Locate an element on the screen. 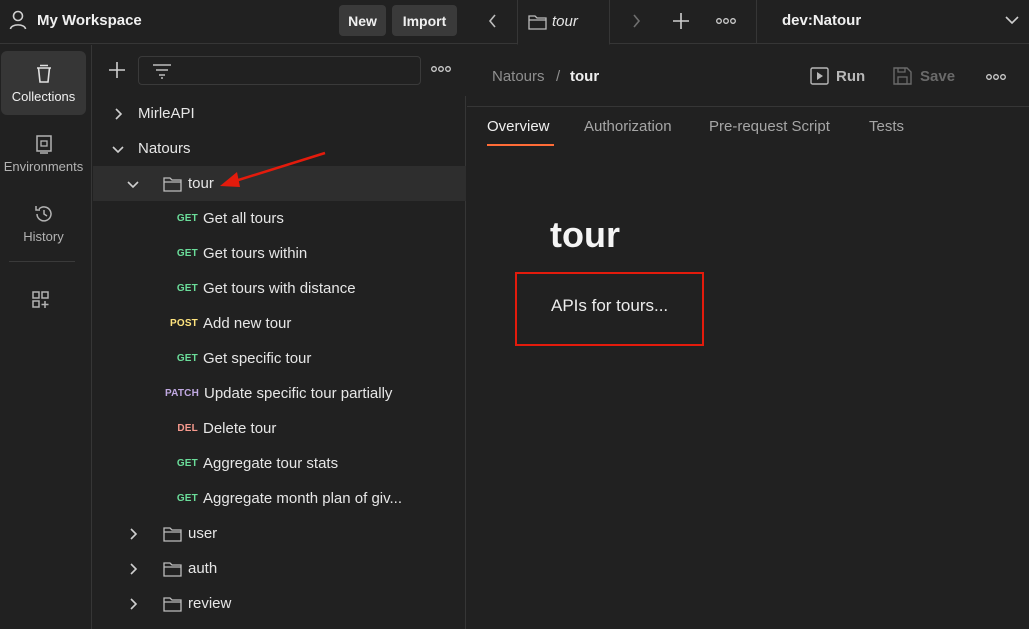  collection-mirleapi: MirleAPI is located at coordinates (279, 113).